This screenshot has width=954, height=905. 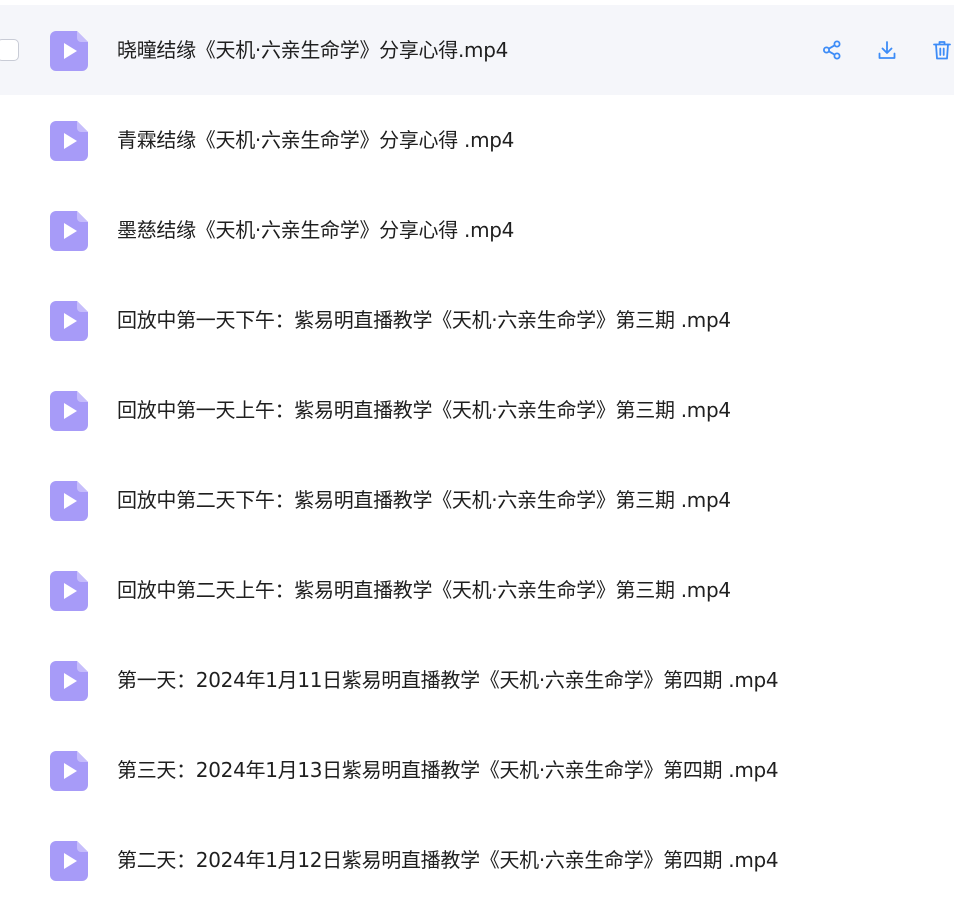 I want to click on file-name: 回放中第一天上午：紫易明直播教学《天机·六亲生命学》第三期 .mp4, so click(x=424, y=410).